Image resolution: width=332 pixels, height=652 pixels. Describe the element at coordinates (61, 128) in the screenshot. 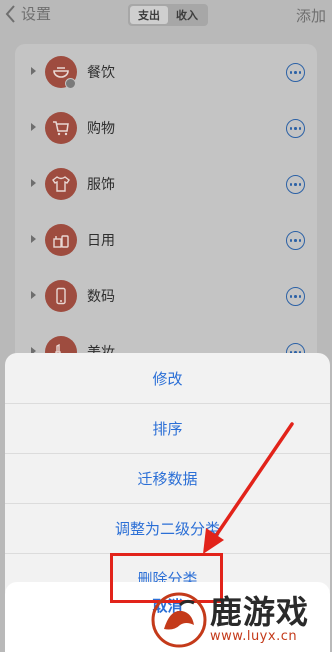

I see `cart-icon` at that location.